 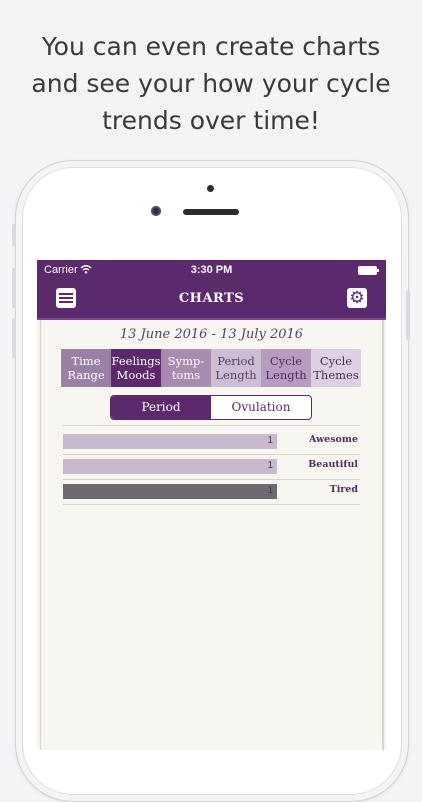 I want to click on battery-icon, so click(x=368, y=270).